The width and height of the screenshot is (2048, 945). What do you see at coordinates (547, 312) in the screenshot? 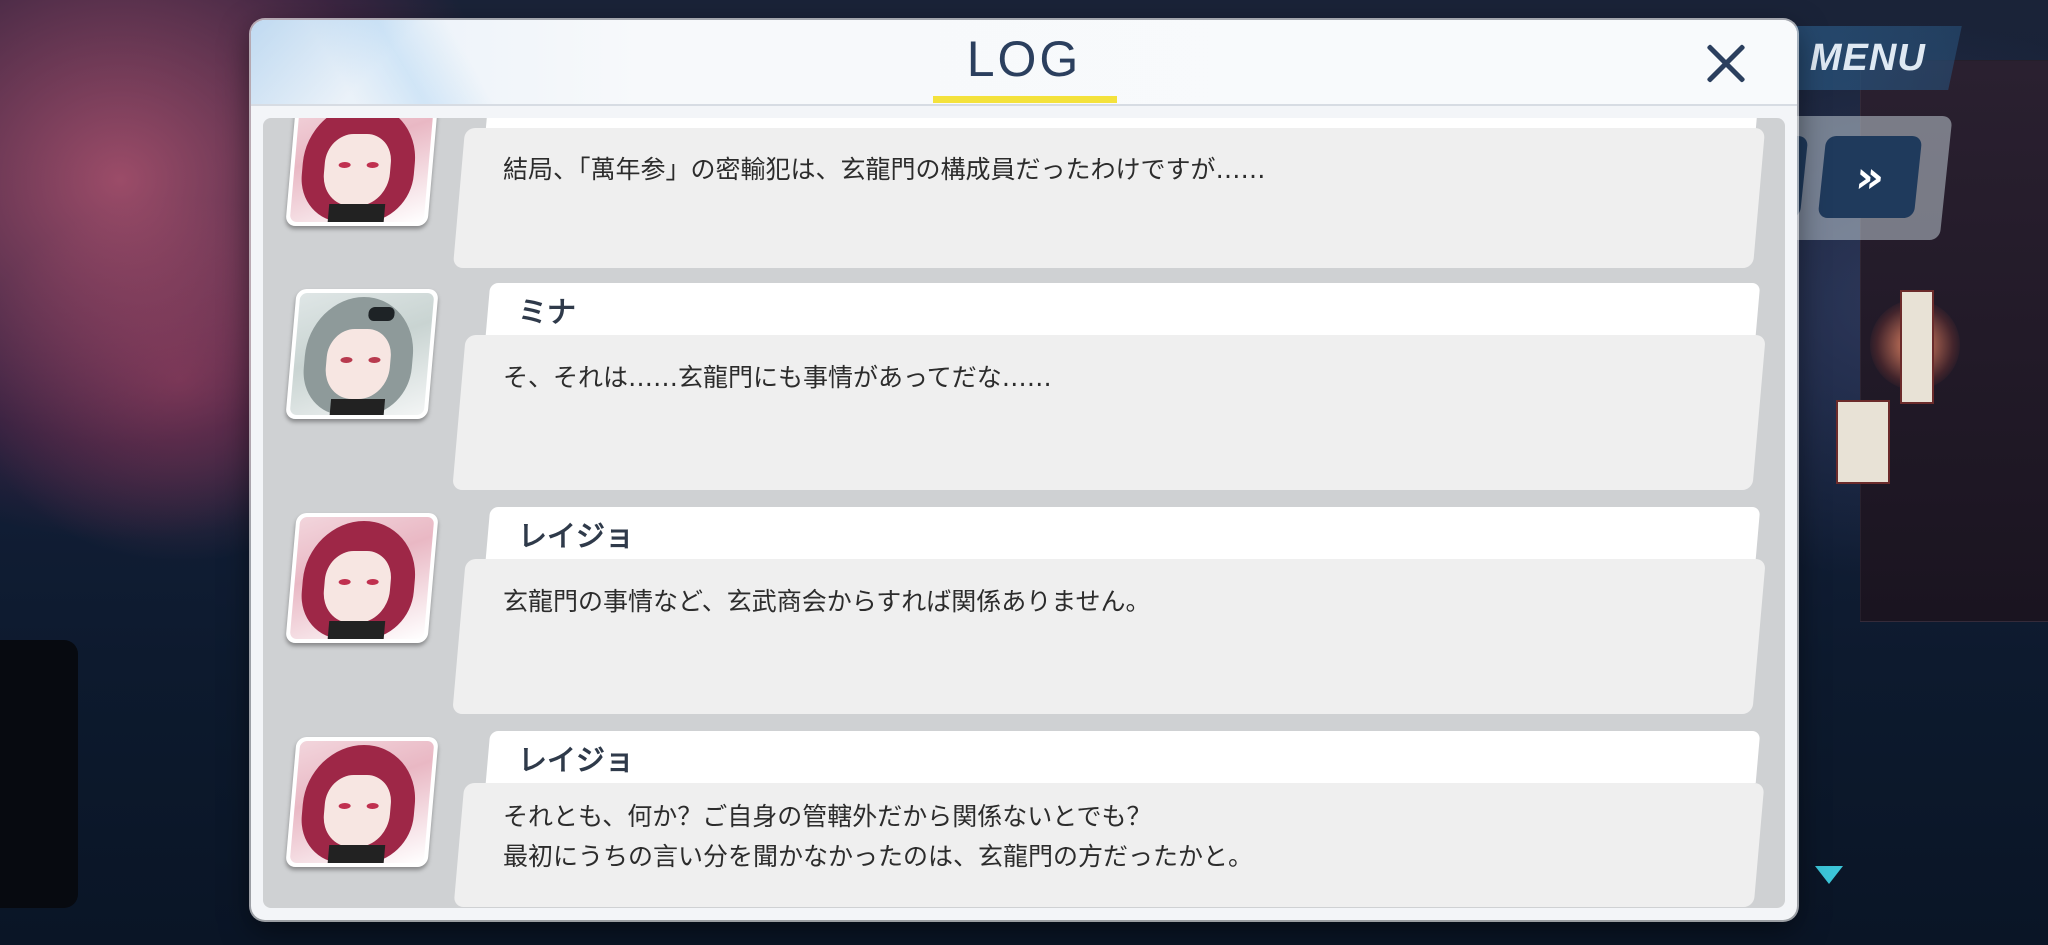
I see `speaker-name: ミナ` at bounding box center [547, 312].